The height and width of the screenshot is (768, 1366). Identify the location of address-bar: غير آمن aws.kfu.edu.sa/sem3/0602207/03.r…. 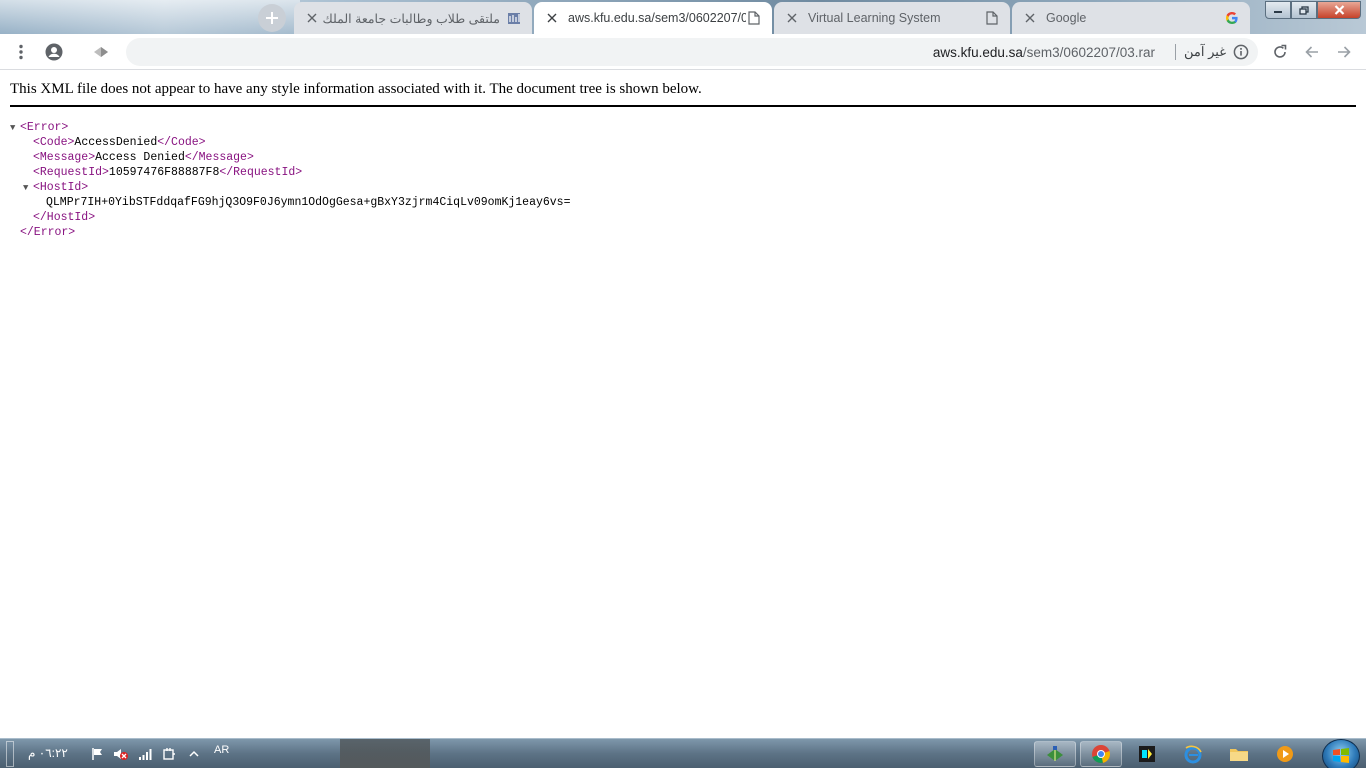
(692, 52).